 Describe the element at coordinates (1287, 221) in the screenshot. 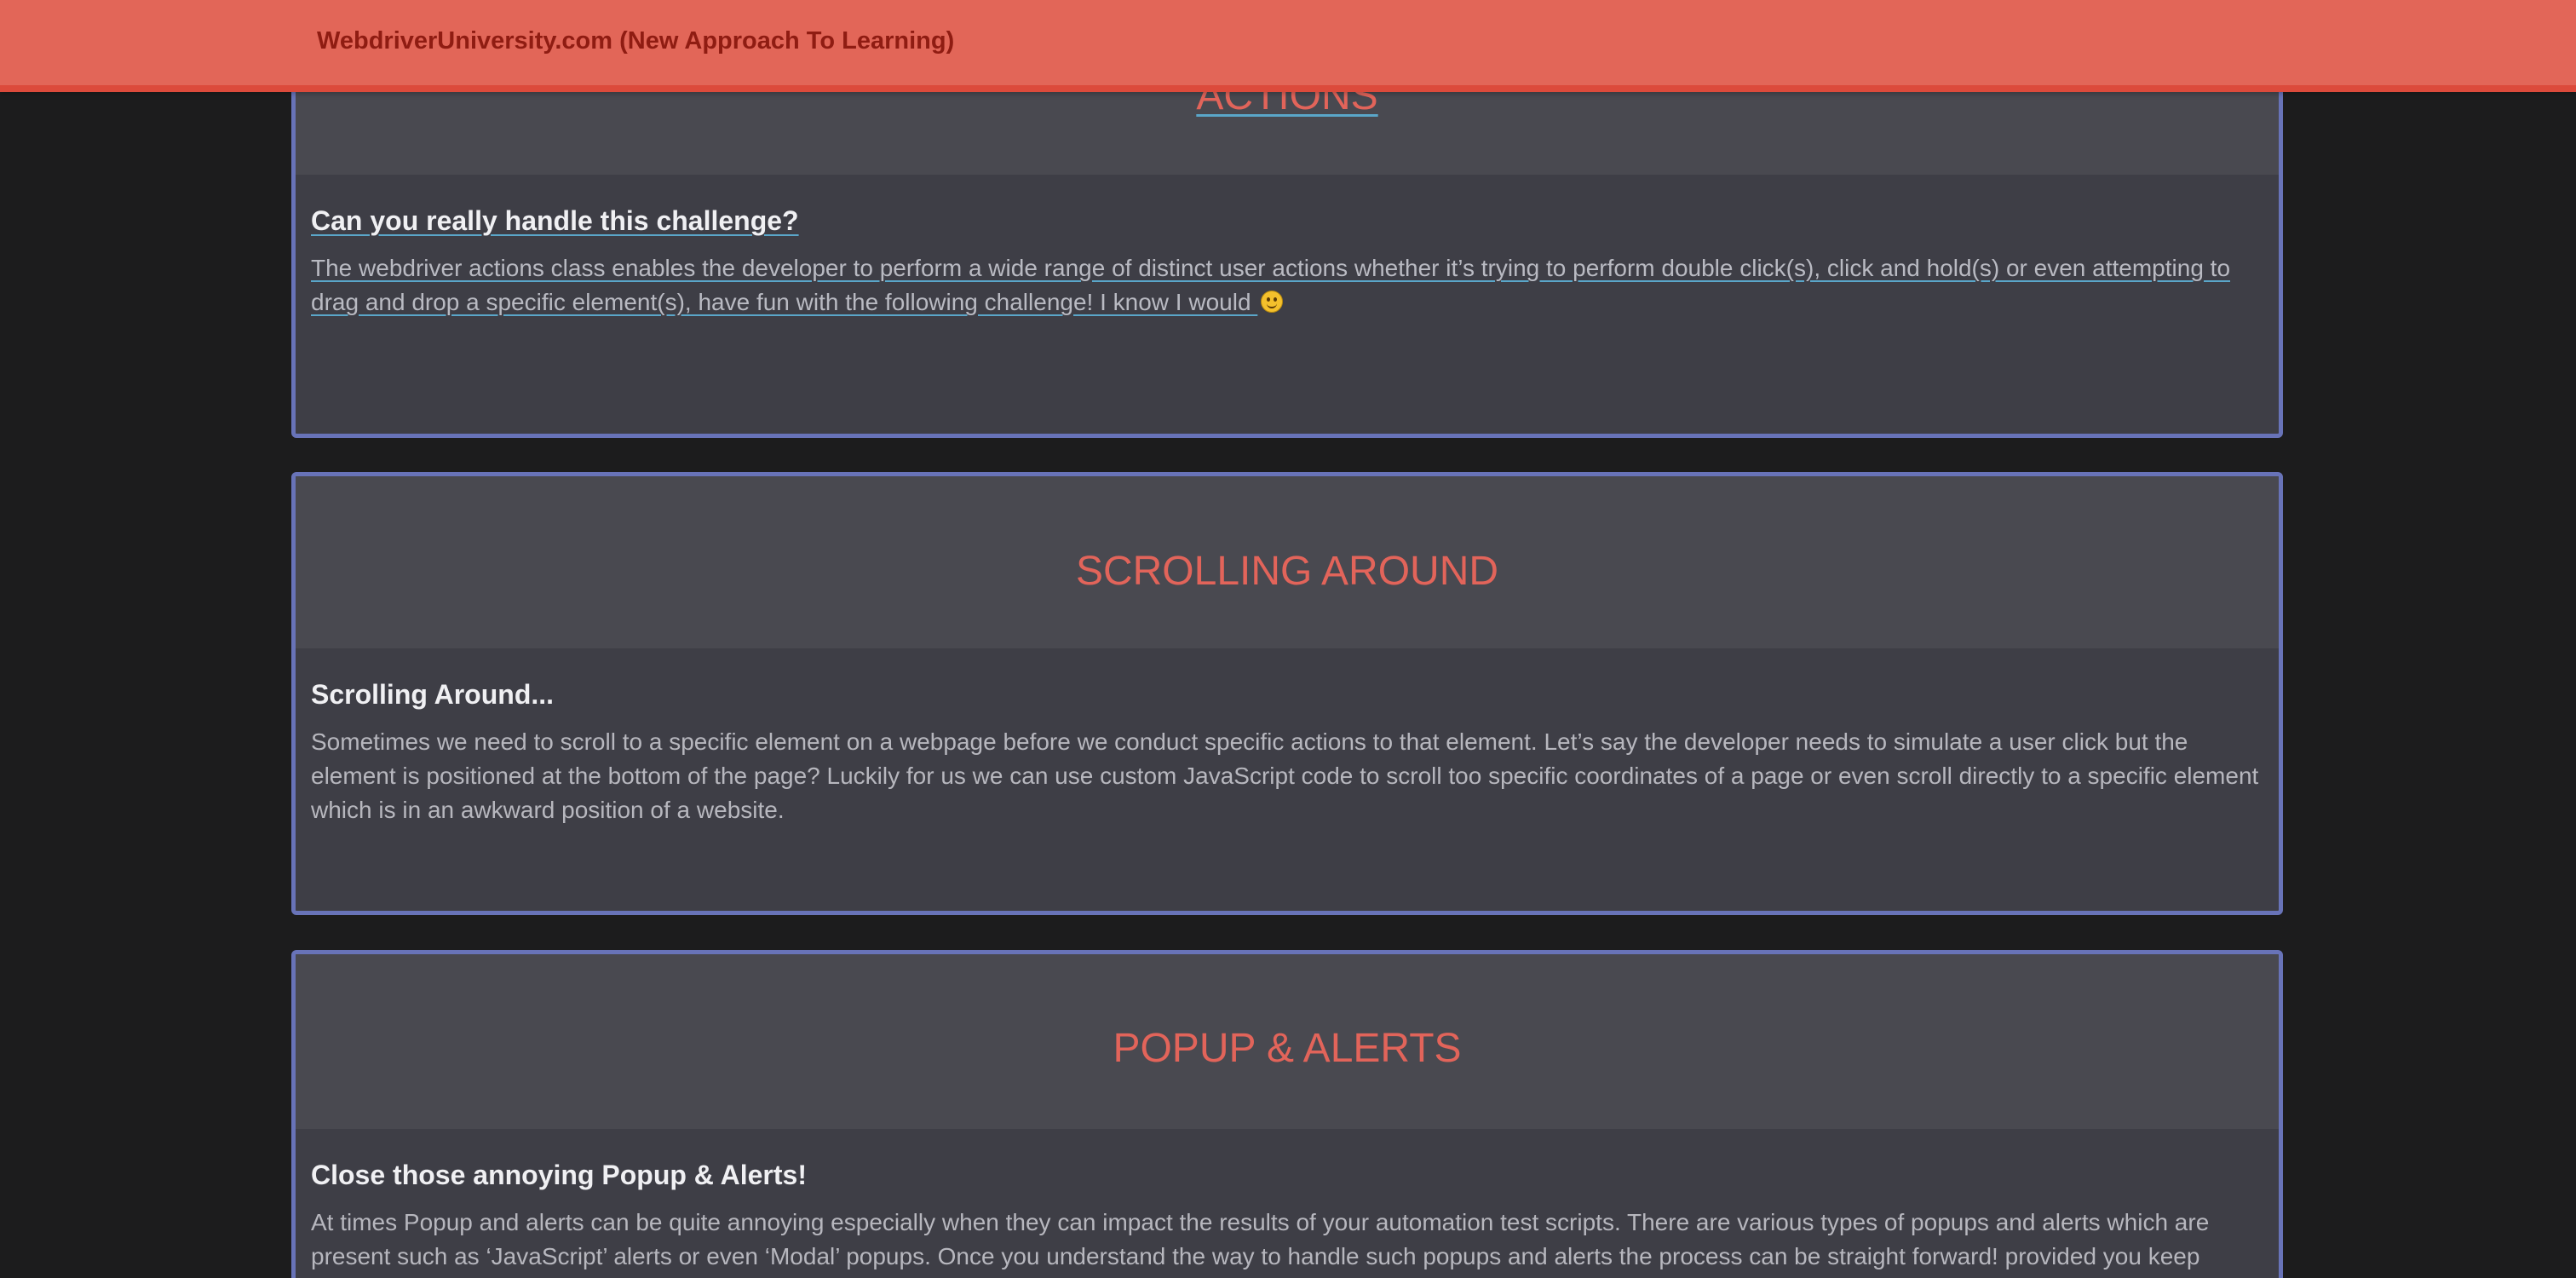

I see `card-subtitle: Can you really handle this challenge?` at that location.